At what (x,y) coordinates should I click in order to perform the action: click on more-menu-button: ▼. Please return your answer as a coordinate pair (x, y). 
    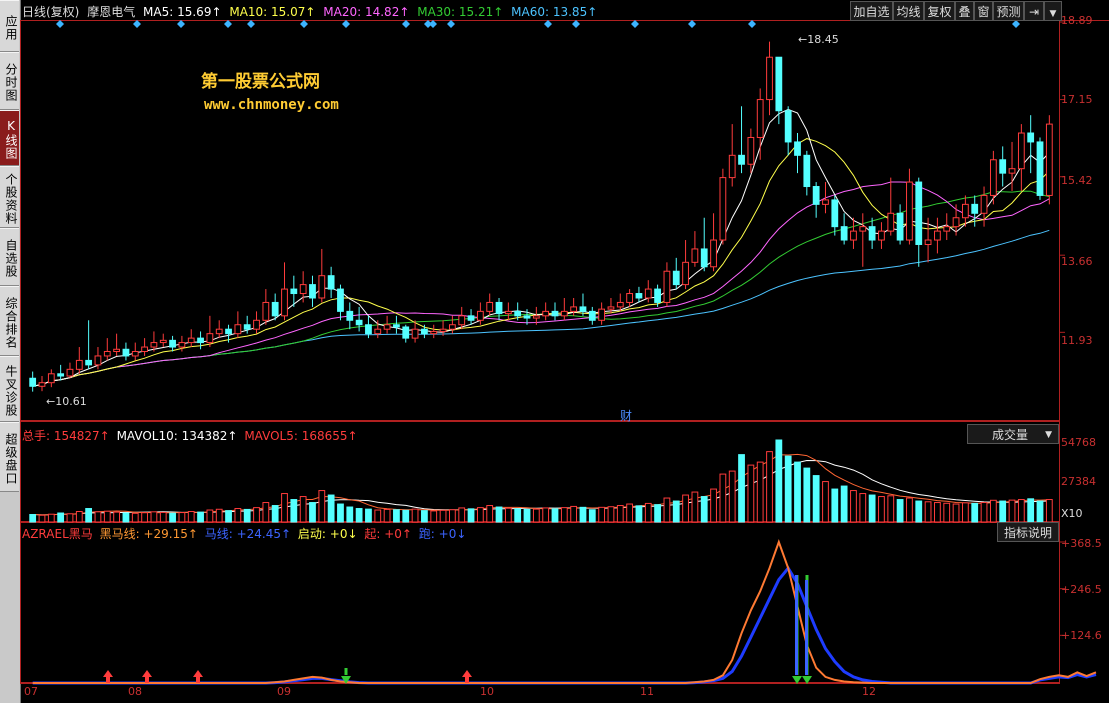
    Looking at the image, I should click on (1053, 11).